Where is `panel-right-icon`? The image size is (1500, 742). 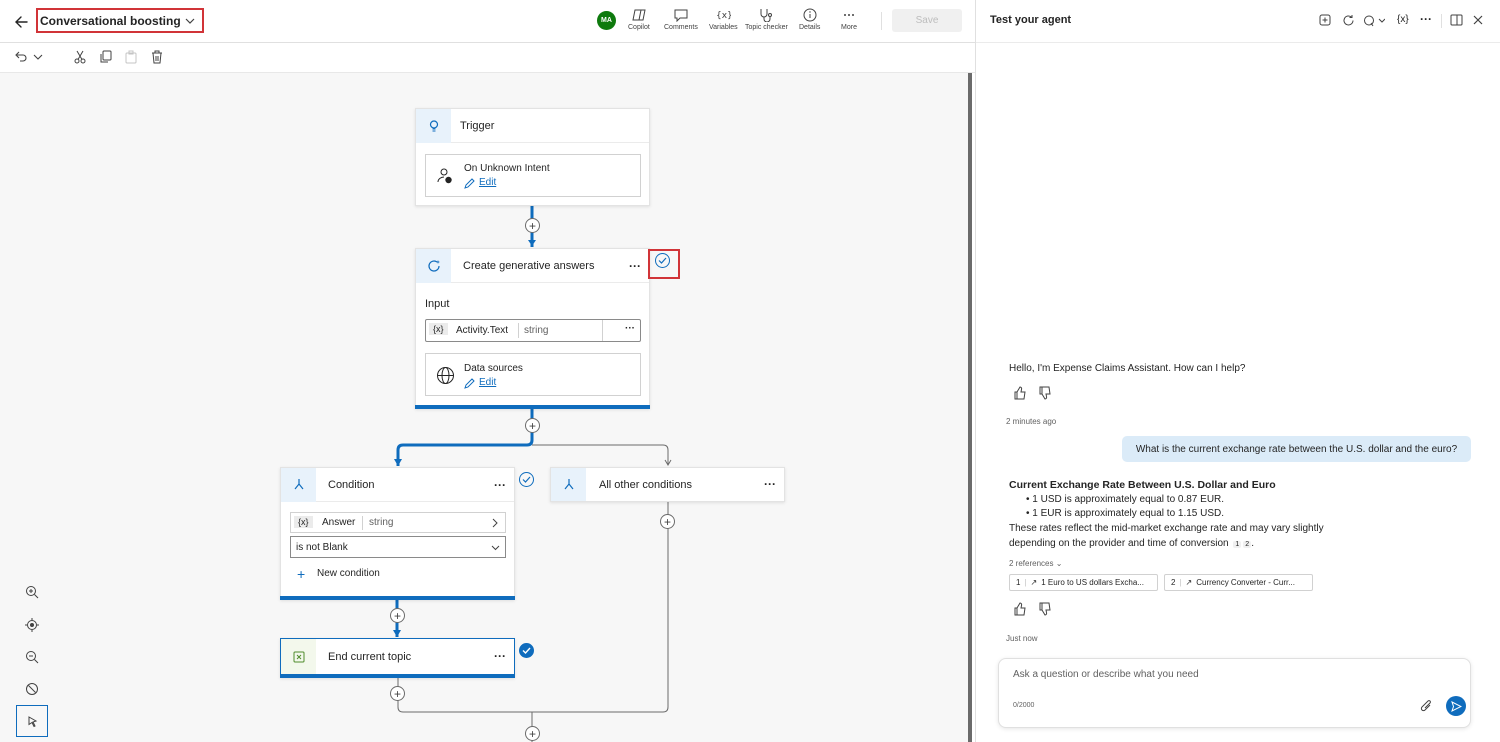
panel-right-icon is located at coordinates (1456, 20).